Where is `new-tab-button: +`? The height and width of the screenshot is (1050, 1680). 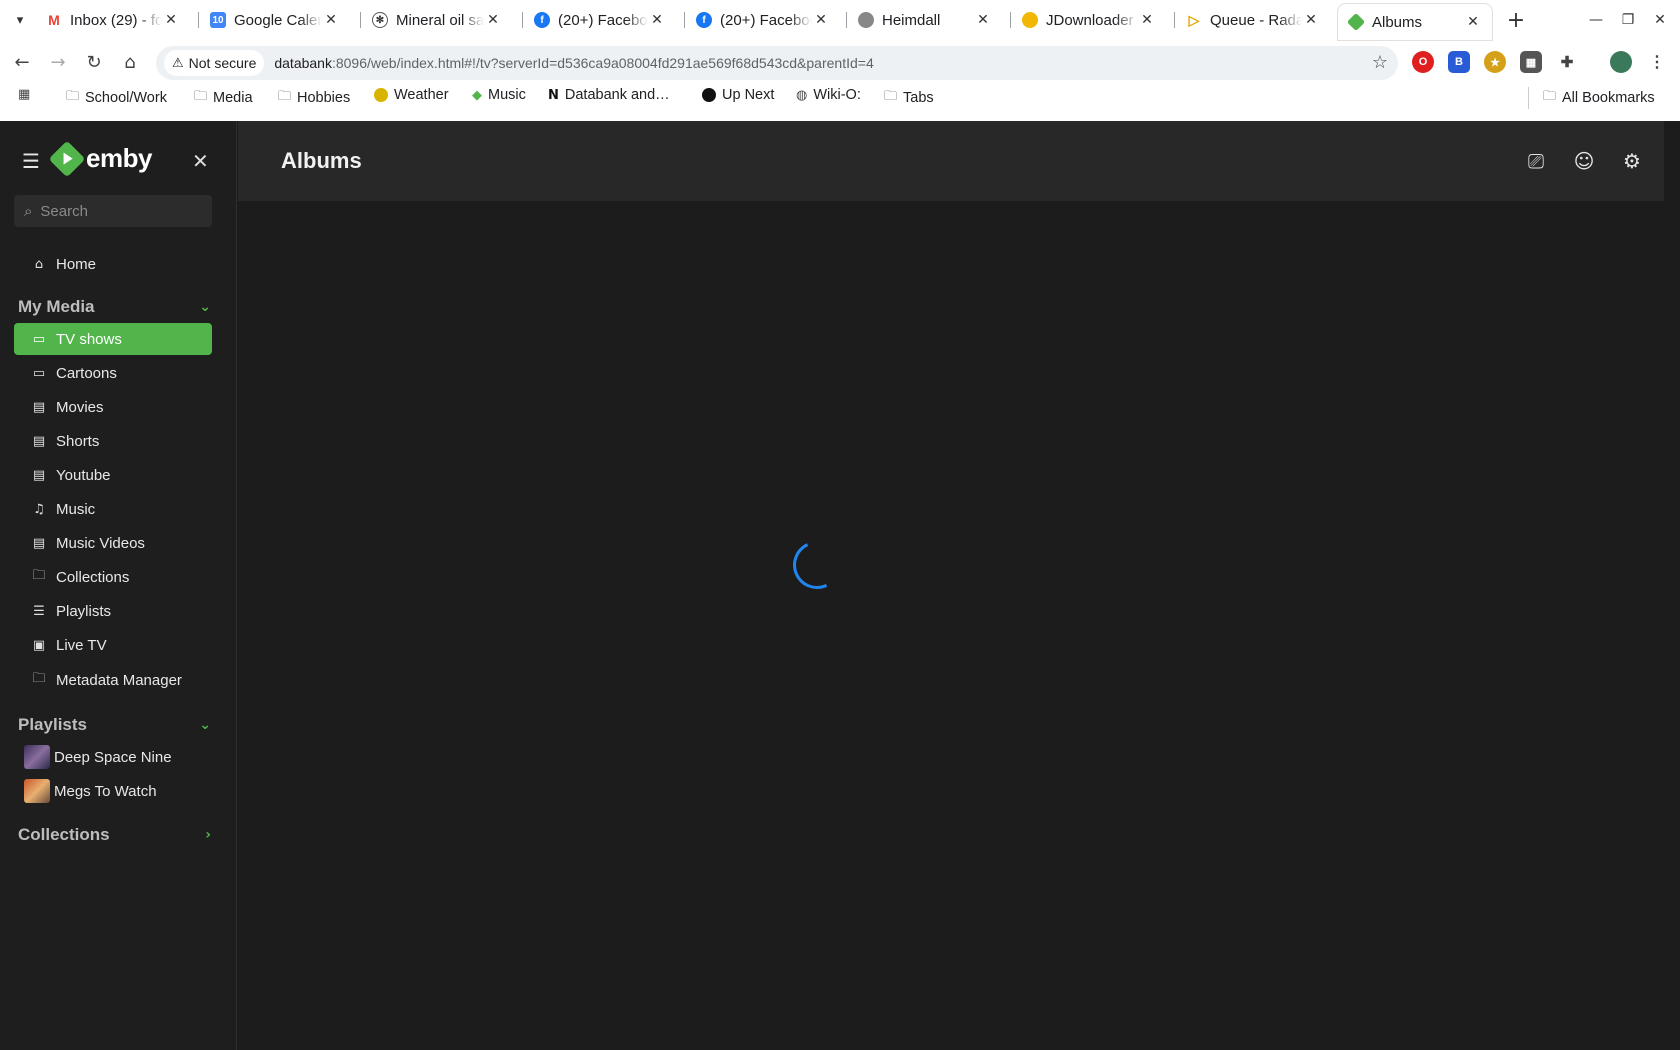 new-tab-button: + is located at coordinates (1516, 20).